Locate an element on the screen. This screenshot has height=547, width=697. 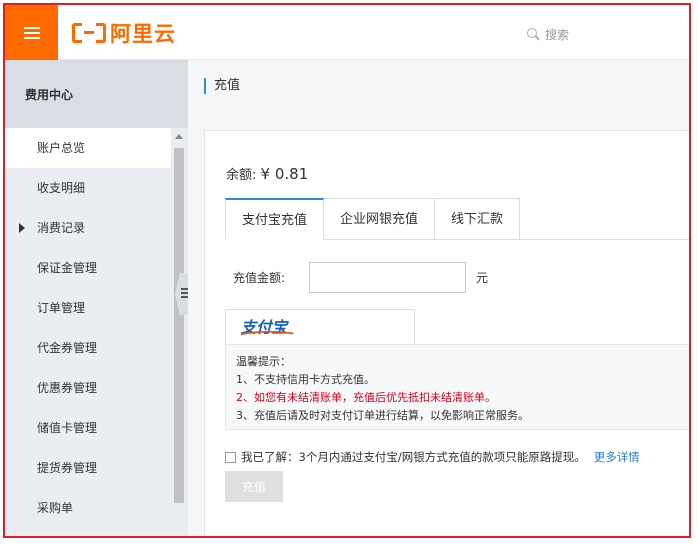
sidebar-item-label: 收支明细 is located at coordinates (61, 188).